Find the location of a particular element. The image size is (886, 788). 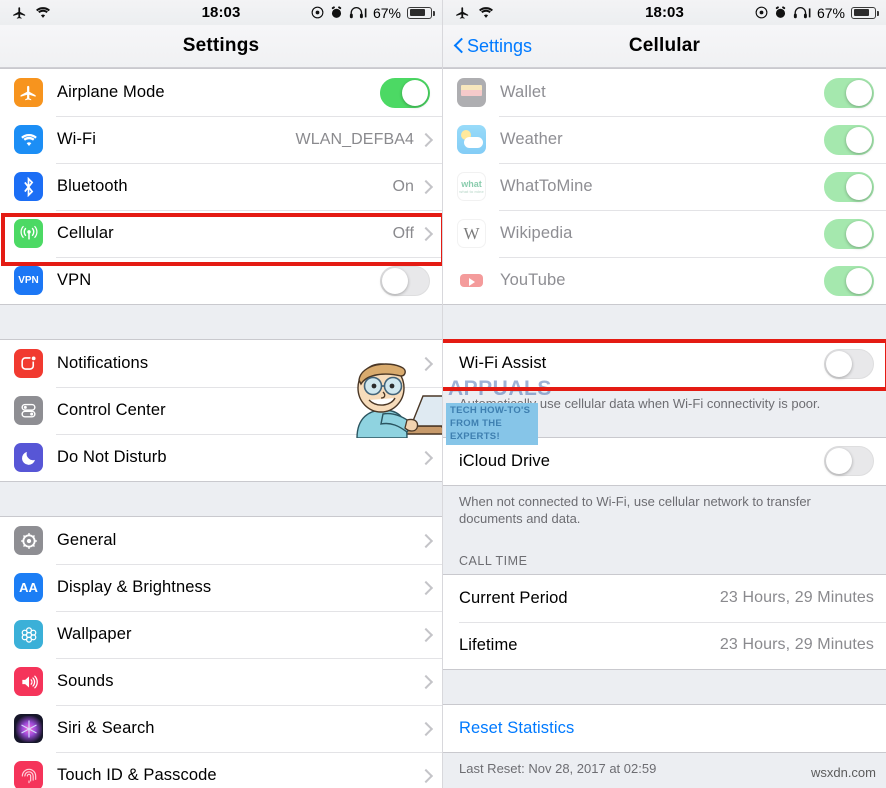

wallet-icon is located at coordinates (471, 92).